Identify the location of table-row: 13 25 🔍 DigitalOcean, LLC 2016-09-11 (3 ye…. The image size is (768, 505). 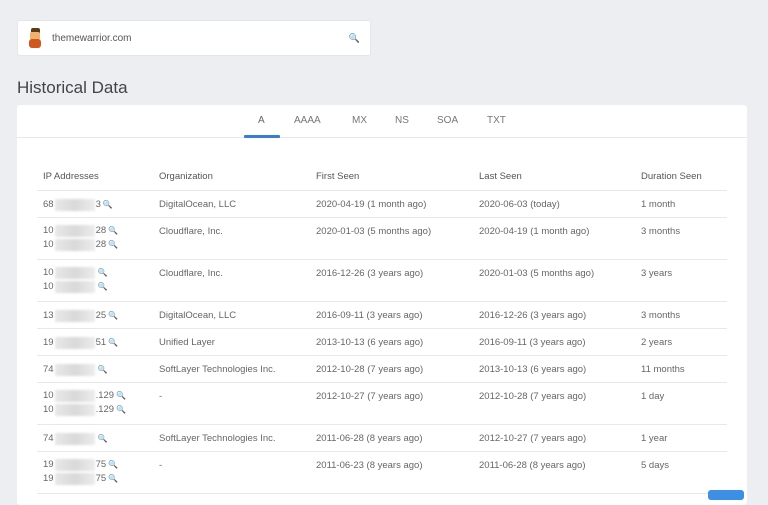
(382, 315).